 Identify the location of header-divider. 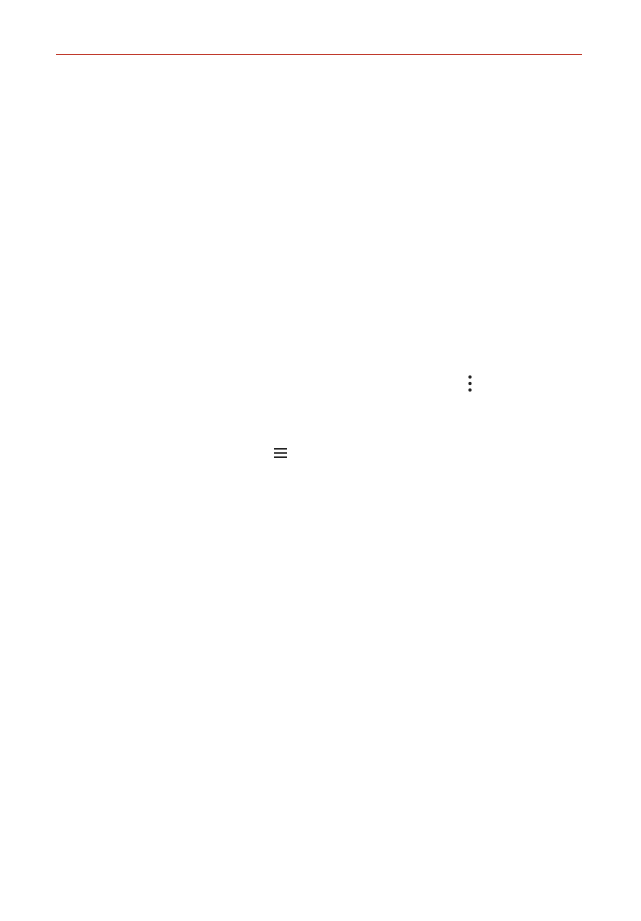
(319, 54).